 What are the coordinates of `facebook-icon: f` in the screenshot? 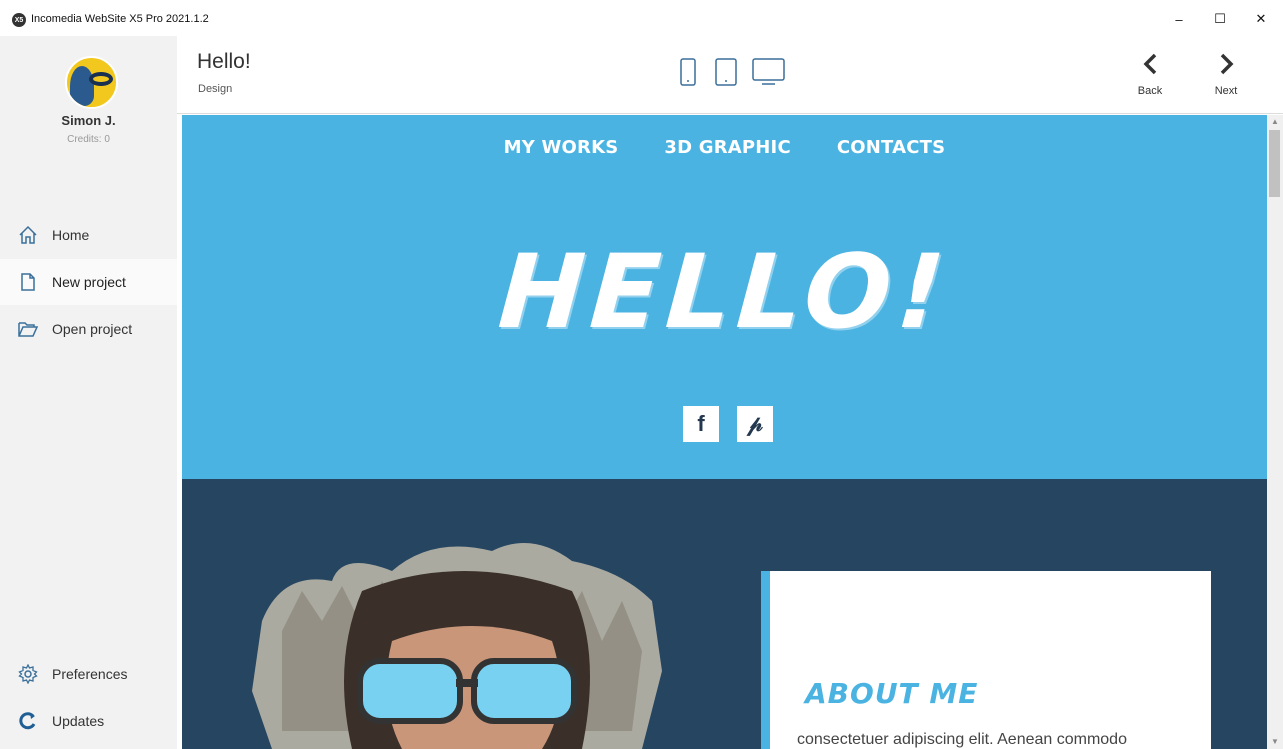 It's located at (701, 424).